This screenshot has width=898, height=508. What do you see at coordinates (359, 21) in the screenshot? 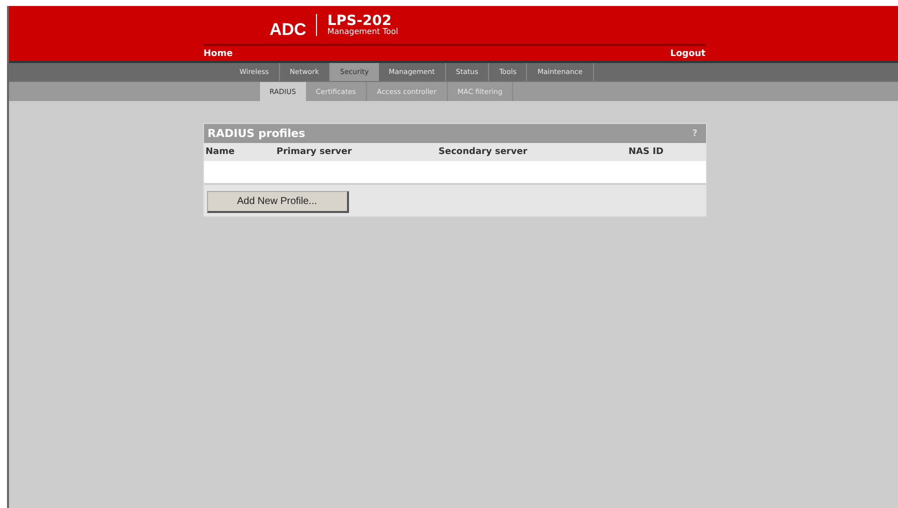
I see `product-name: LPS-202` at bounding box center [359, 21].